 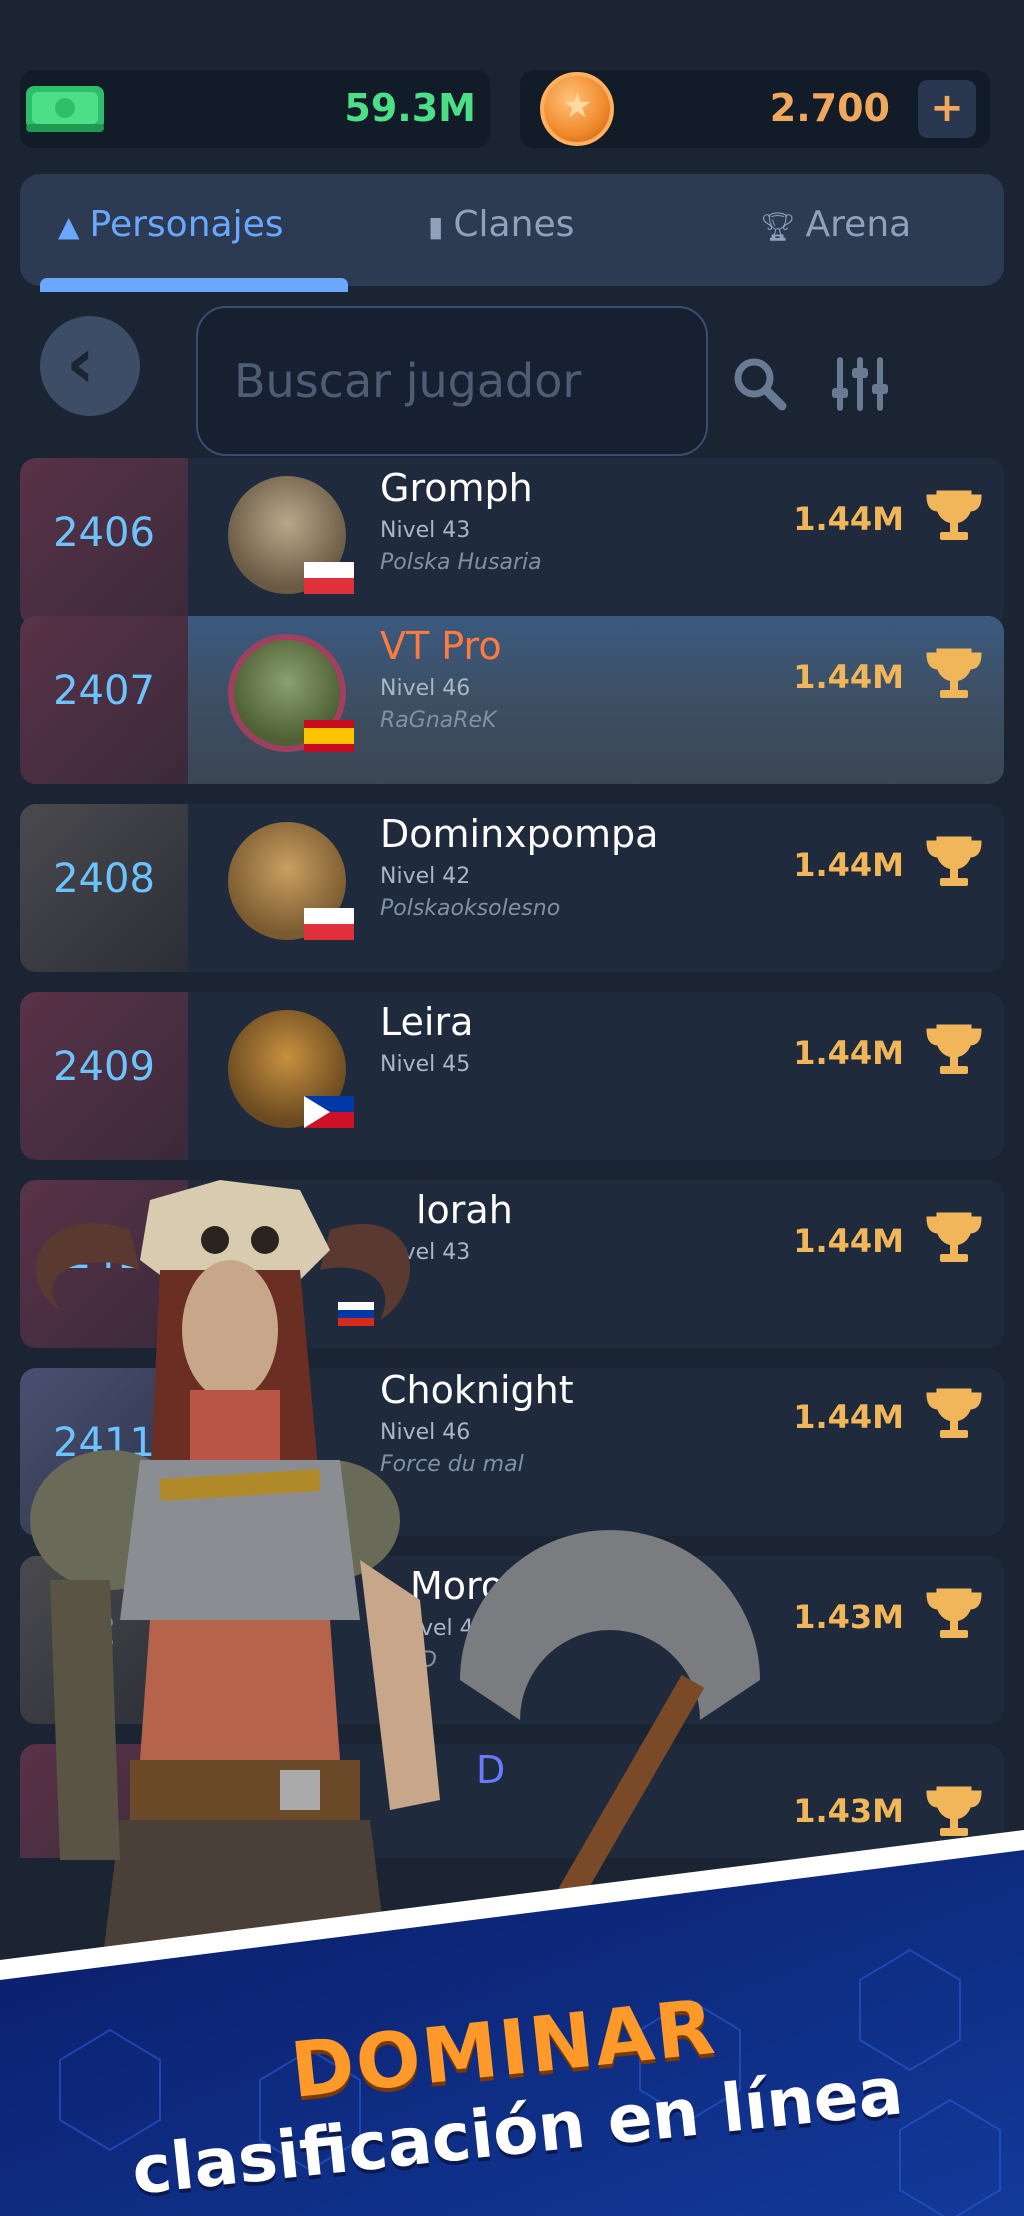 What do you see at coordinates (438, 720) in the screenshot?
I see `player-clan: RaGnaReK` at bounding box center [438, 720].